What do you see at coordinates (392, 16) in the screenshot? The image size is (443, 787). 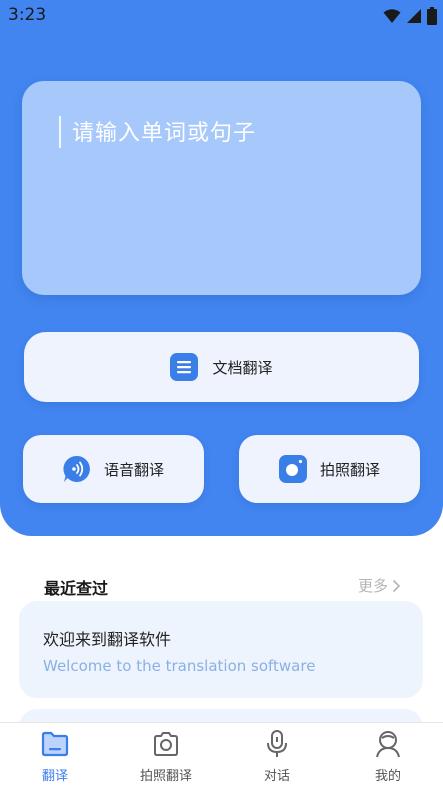 I see `wifi-icon` at bounding box center [392, 16].